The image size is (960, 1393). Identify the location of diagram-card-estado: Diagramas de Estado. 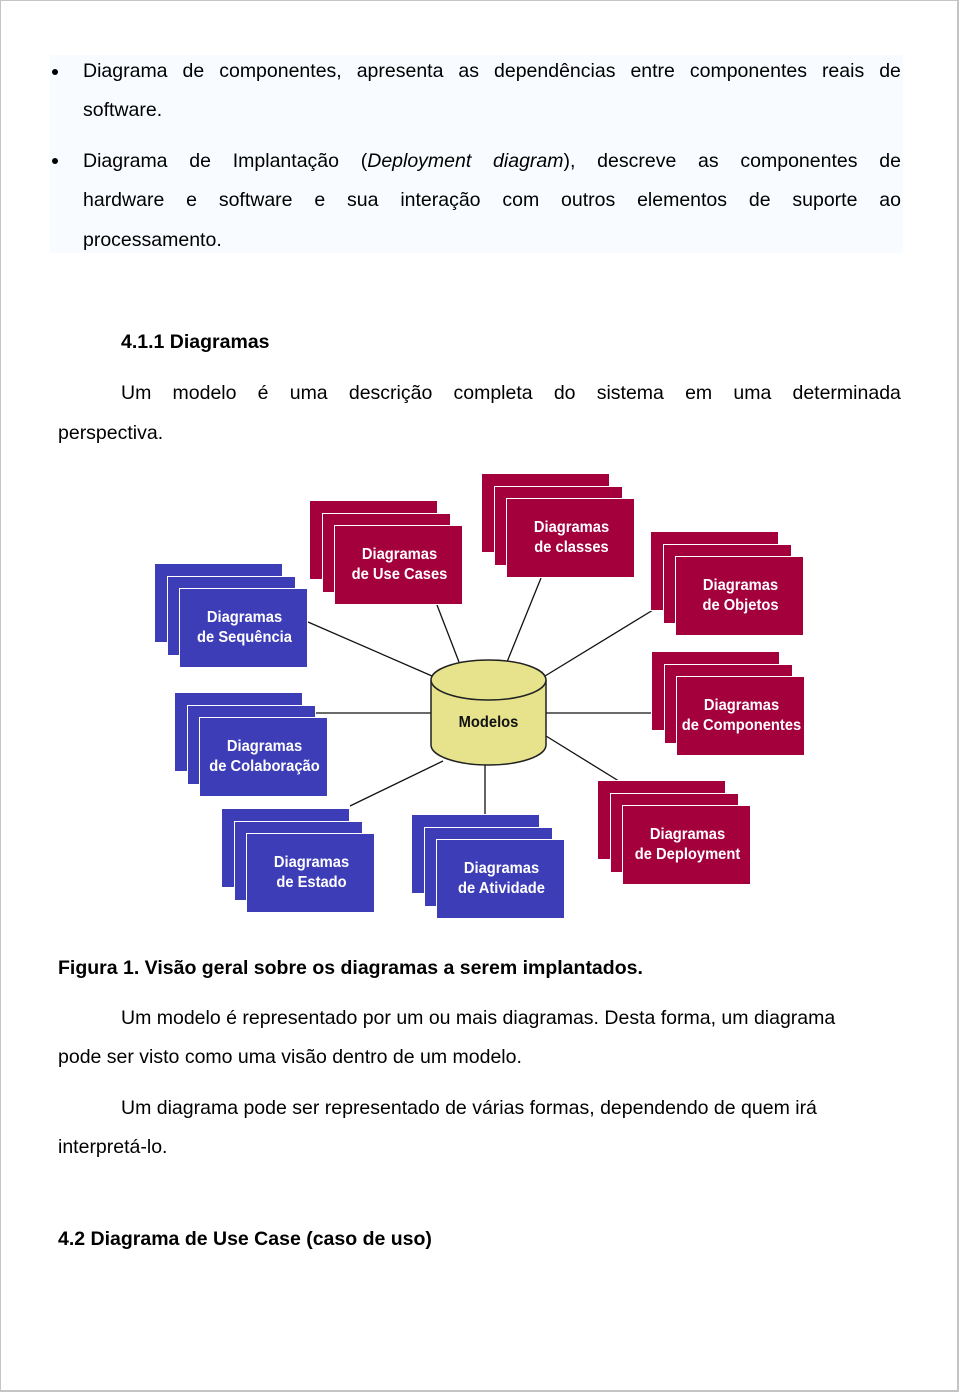
(310, 873).